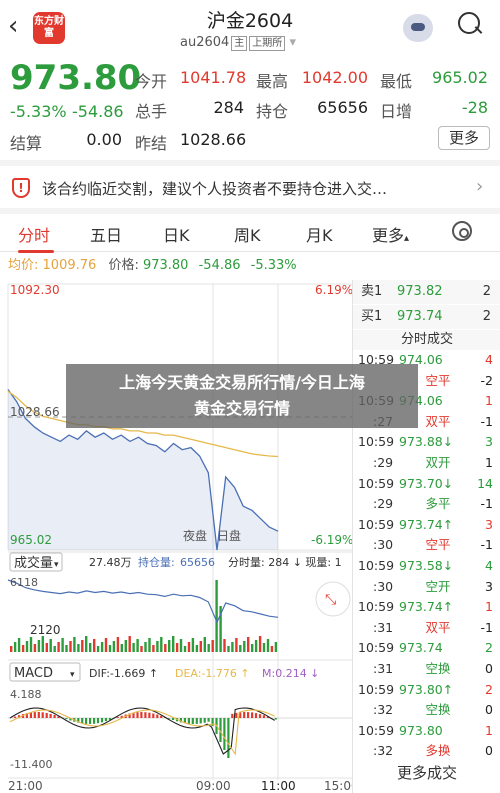 This screenshot has height=793, width=500. Describe the element at coordinates (176, 234) in the screenshot. I see `tab-daily-k: 日K` at that location.